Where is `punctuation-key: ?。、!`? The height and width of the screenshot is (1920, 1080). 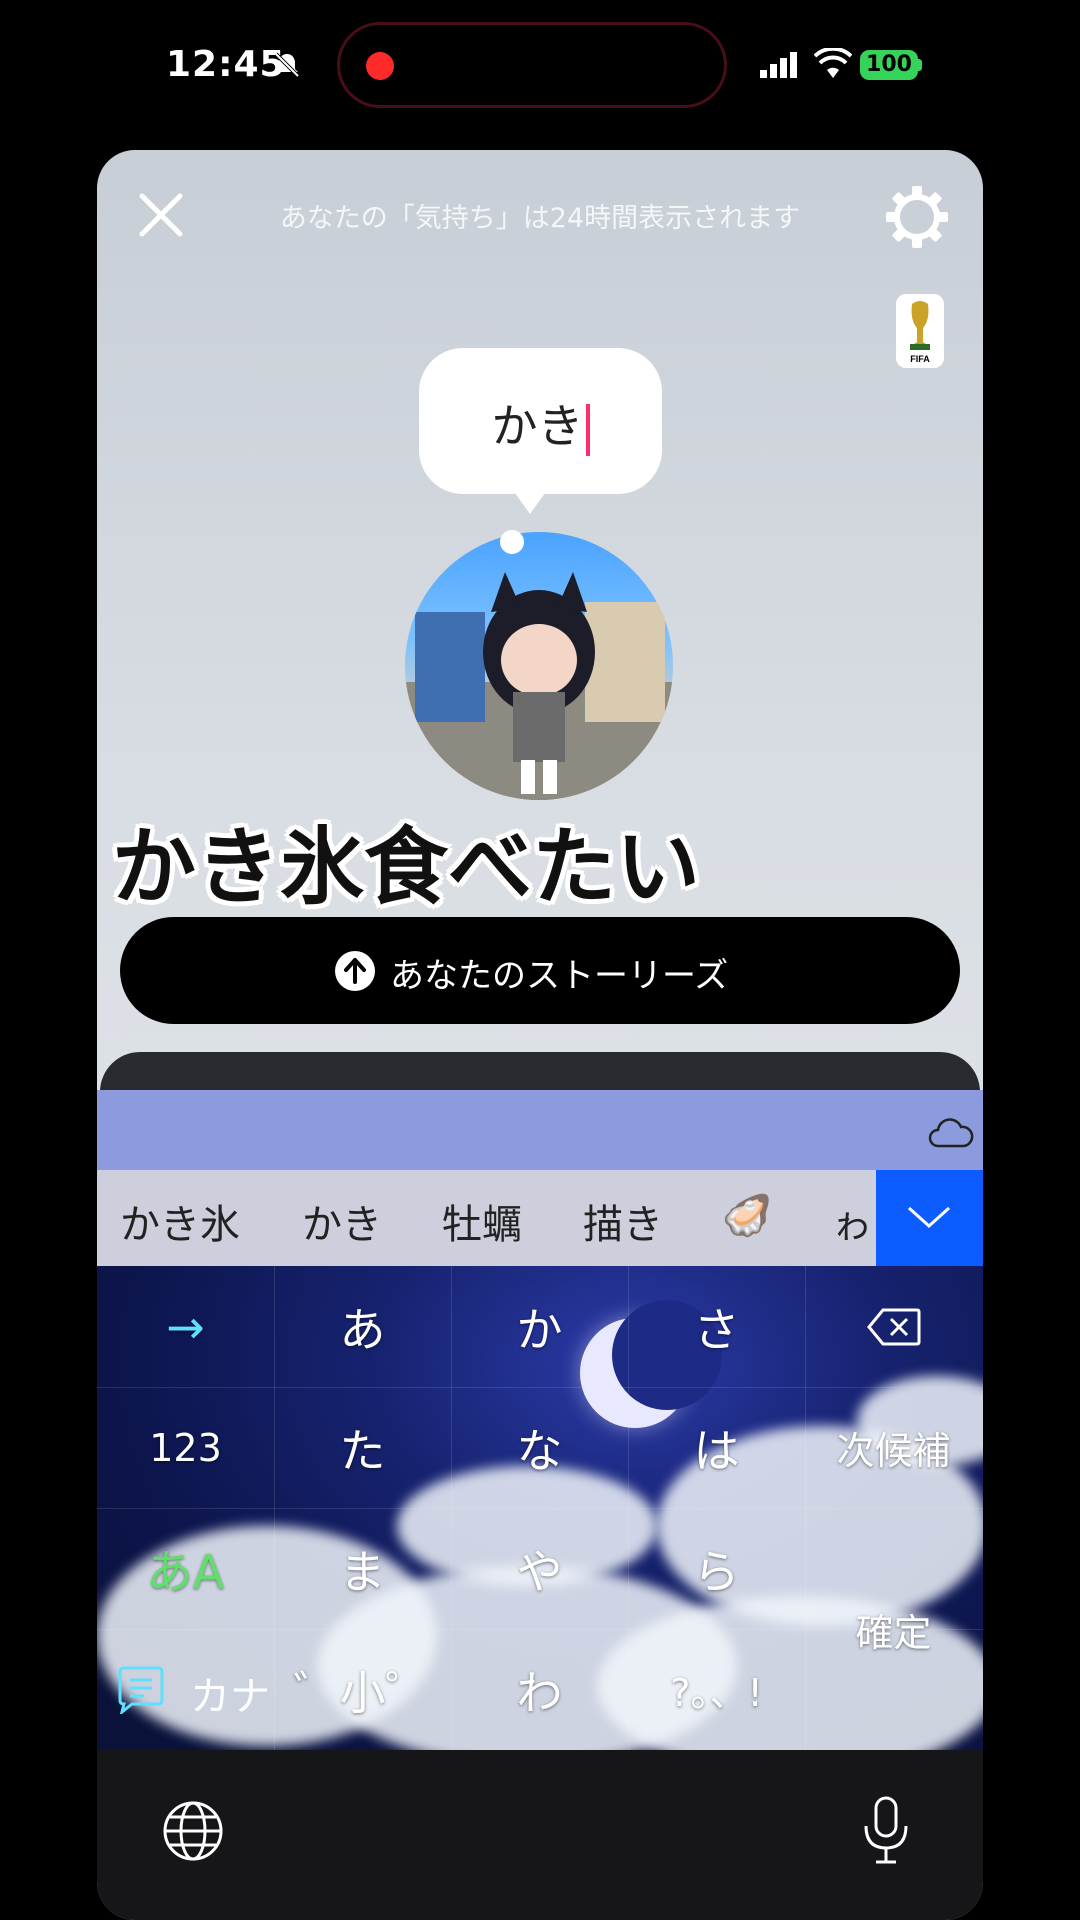
punctuation-key: ?。、! is located at coordinates (716, 1689).